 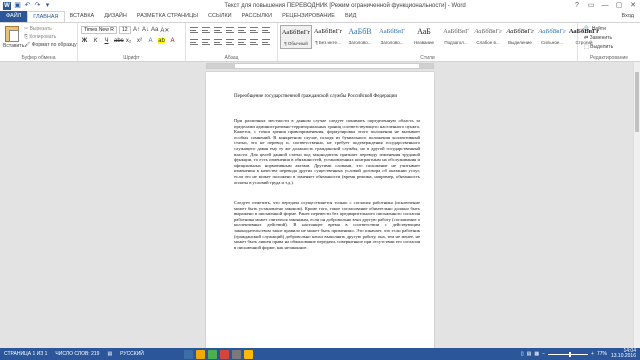 I want to click on grow-font-icon: A↑, so click(x=136, y=30).